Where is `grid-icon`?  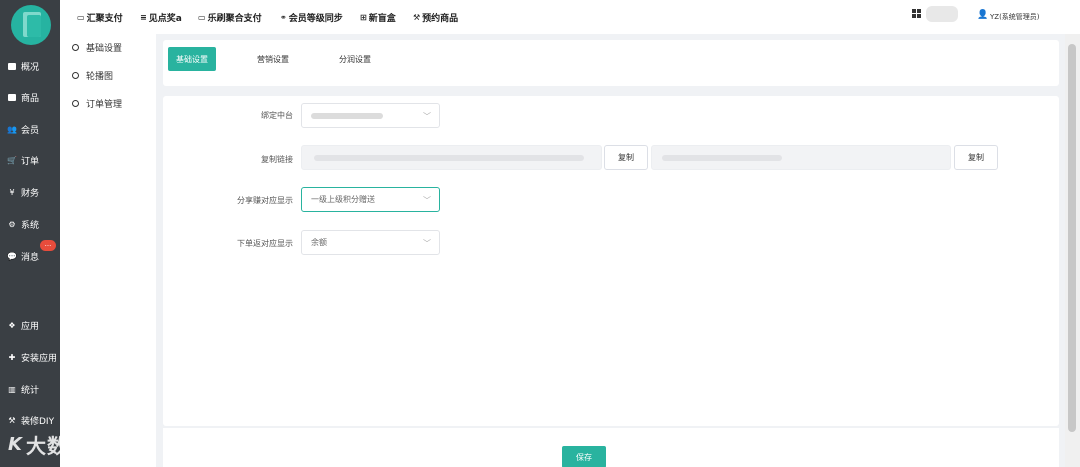
grid-icon is located at coordinates (916, 13).